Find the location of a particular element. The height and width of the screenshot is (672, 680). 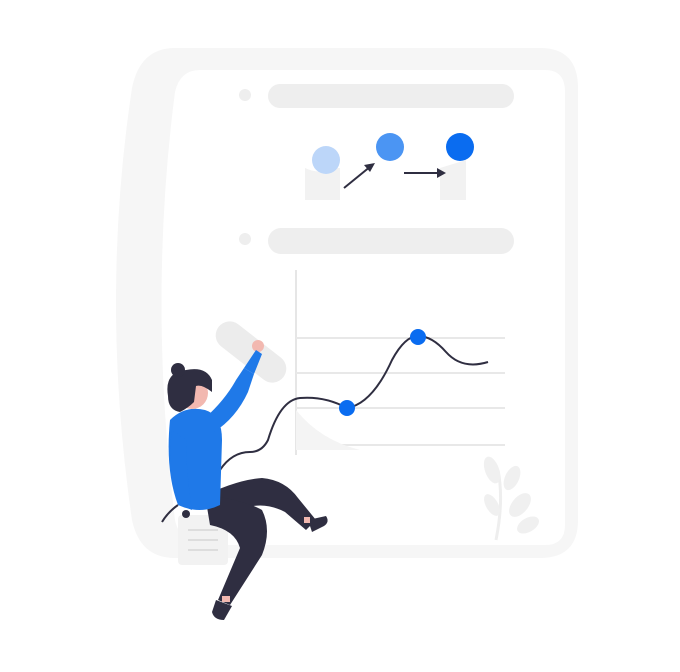

header-bullet is located at coordinates (245, 95).